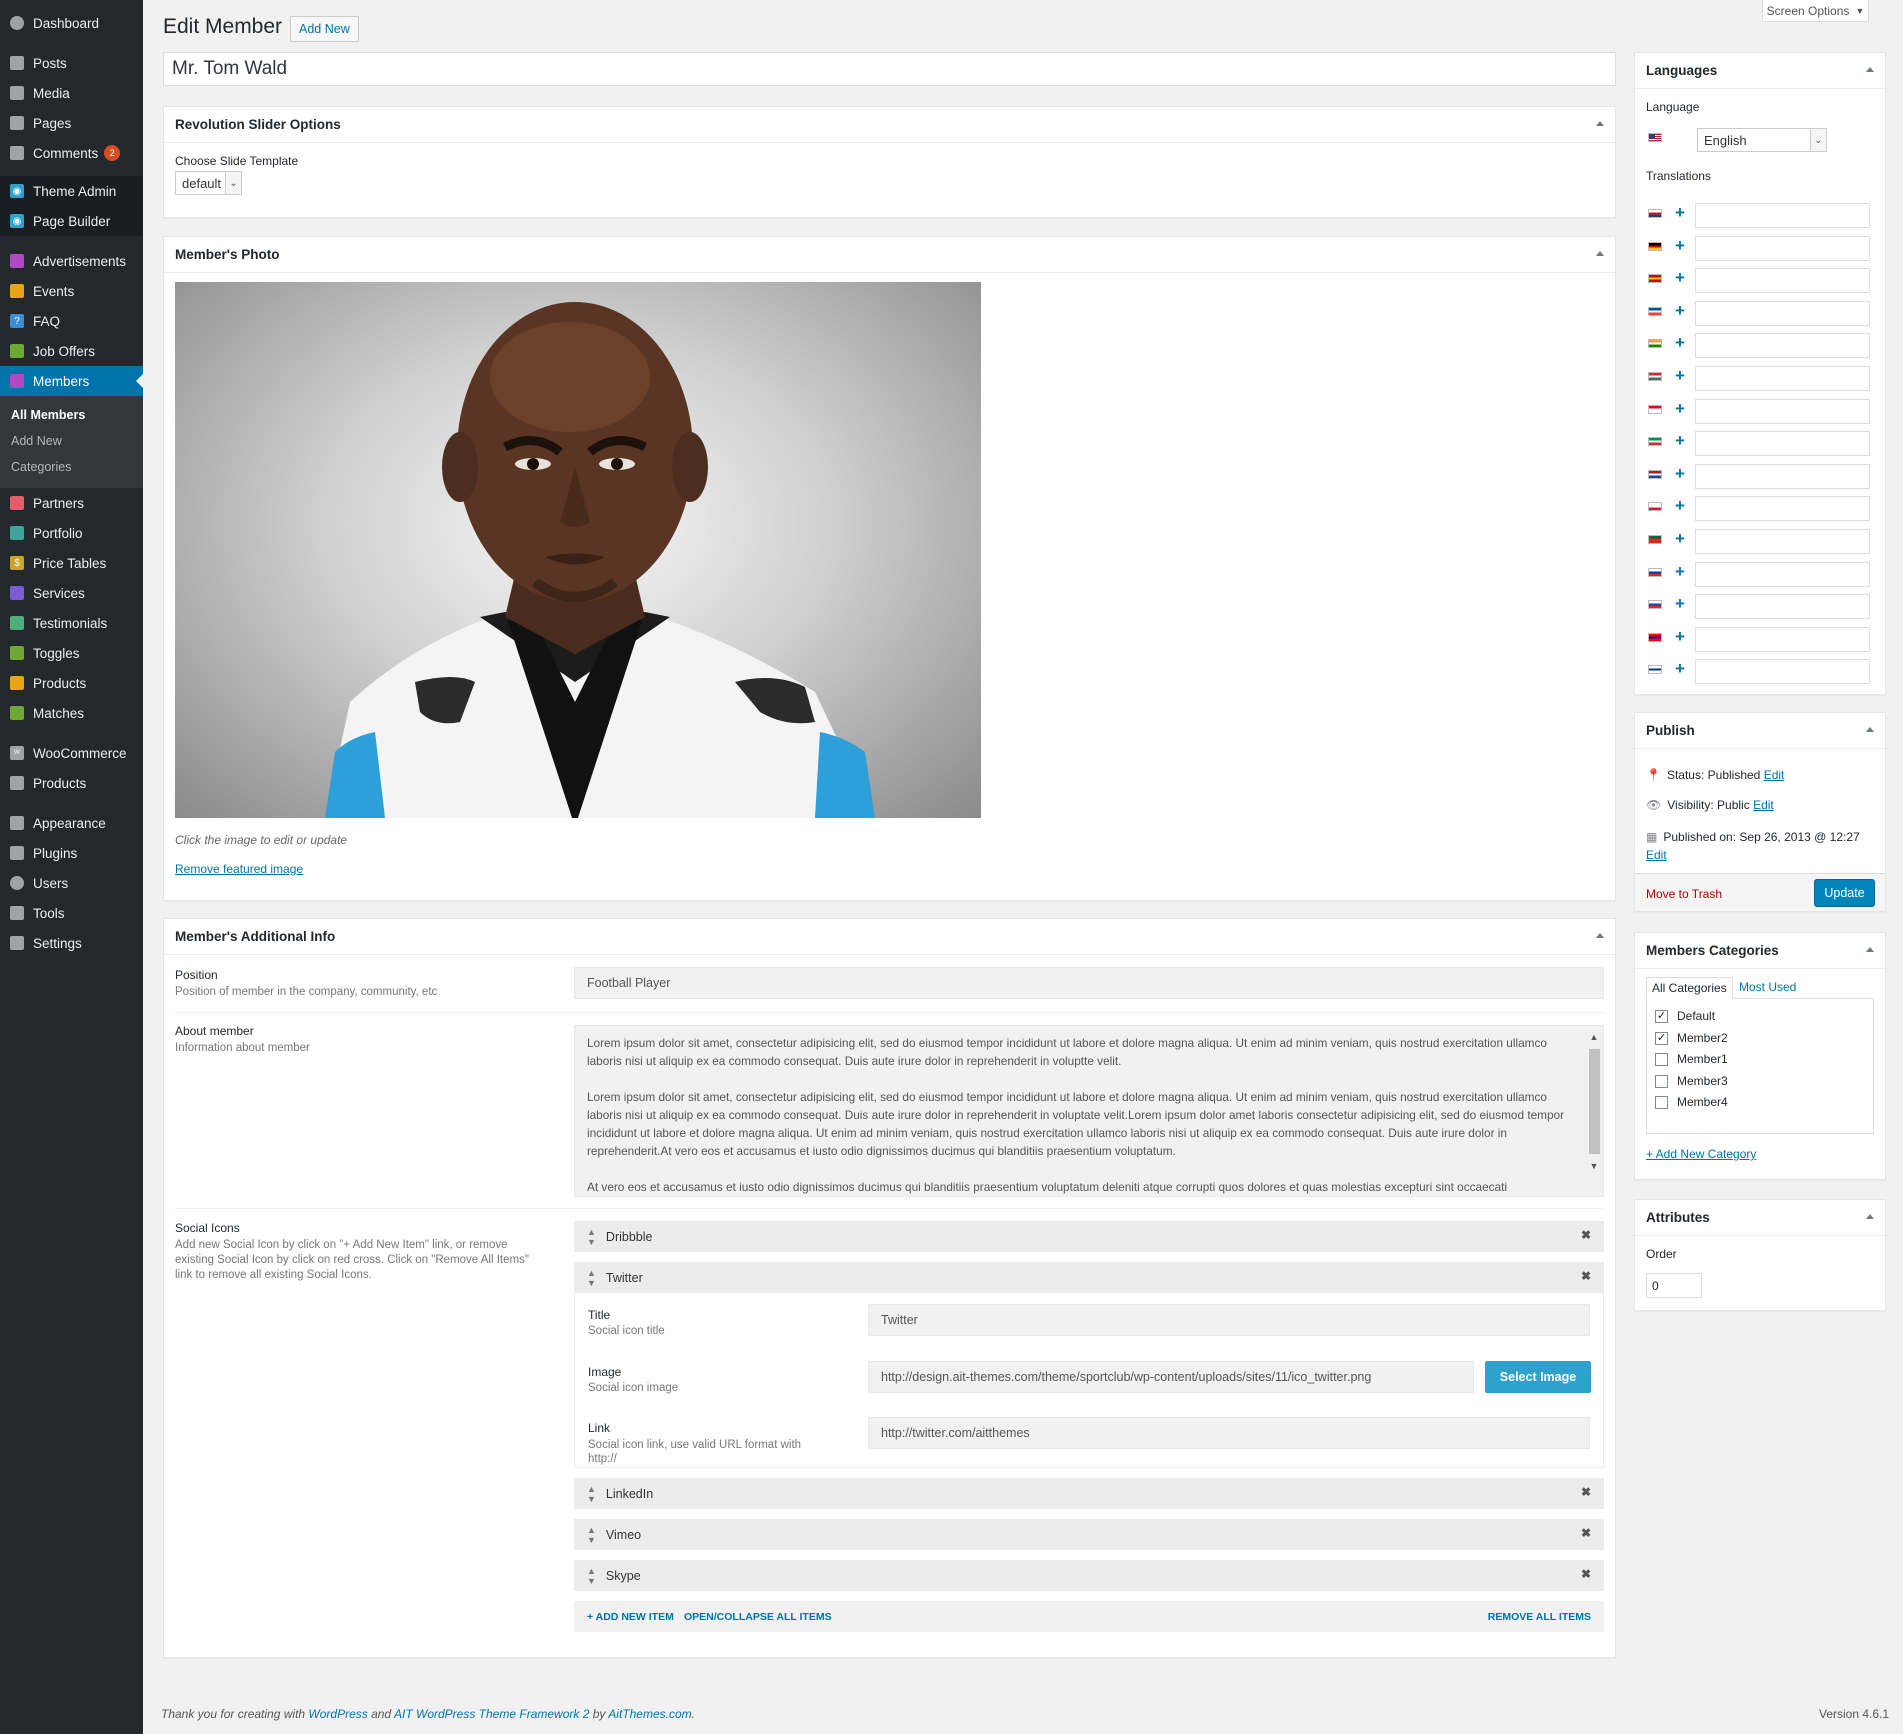  What do you see at coordinates (889, 255) in the screenshot?
I see `photo-header: Member's Photo` at bounding box center [889, 255].